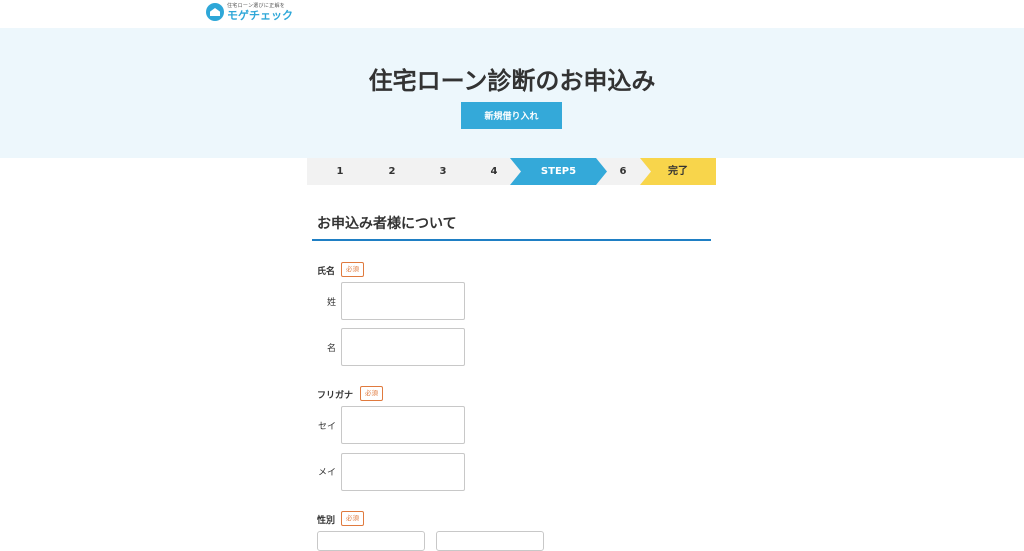 Image resolution: width=1024 pixels, height=551 pixels. Describe the element at coordinates (215, 12) in the screenshot. I see `house-icon` at that location.